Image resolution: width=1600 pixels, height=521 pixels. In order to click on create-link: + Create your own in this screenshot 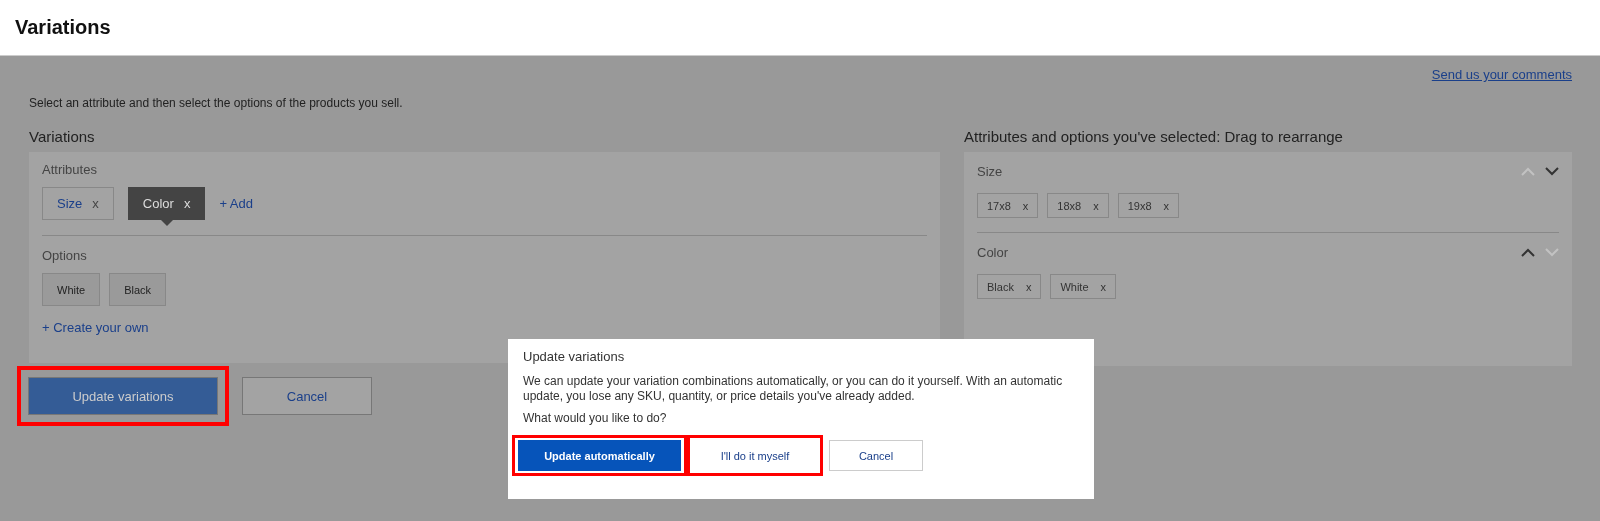, I will do `click(484, 327)`.